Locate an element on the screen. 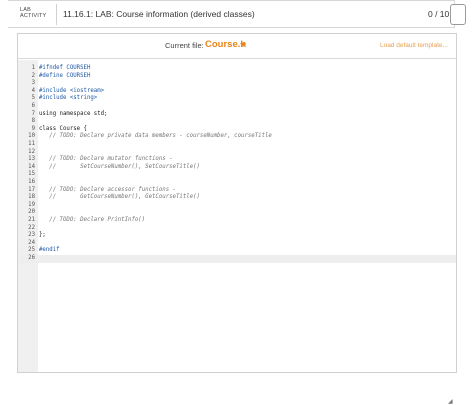 The width and height of the screenshot is (474, 405). code-line: 7 using namespace std; is located at coordinates (237, 115).